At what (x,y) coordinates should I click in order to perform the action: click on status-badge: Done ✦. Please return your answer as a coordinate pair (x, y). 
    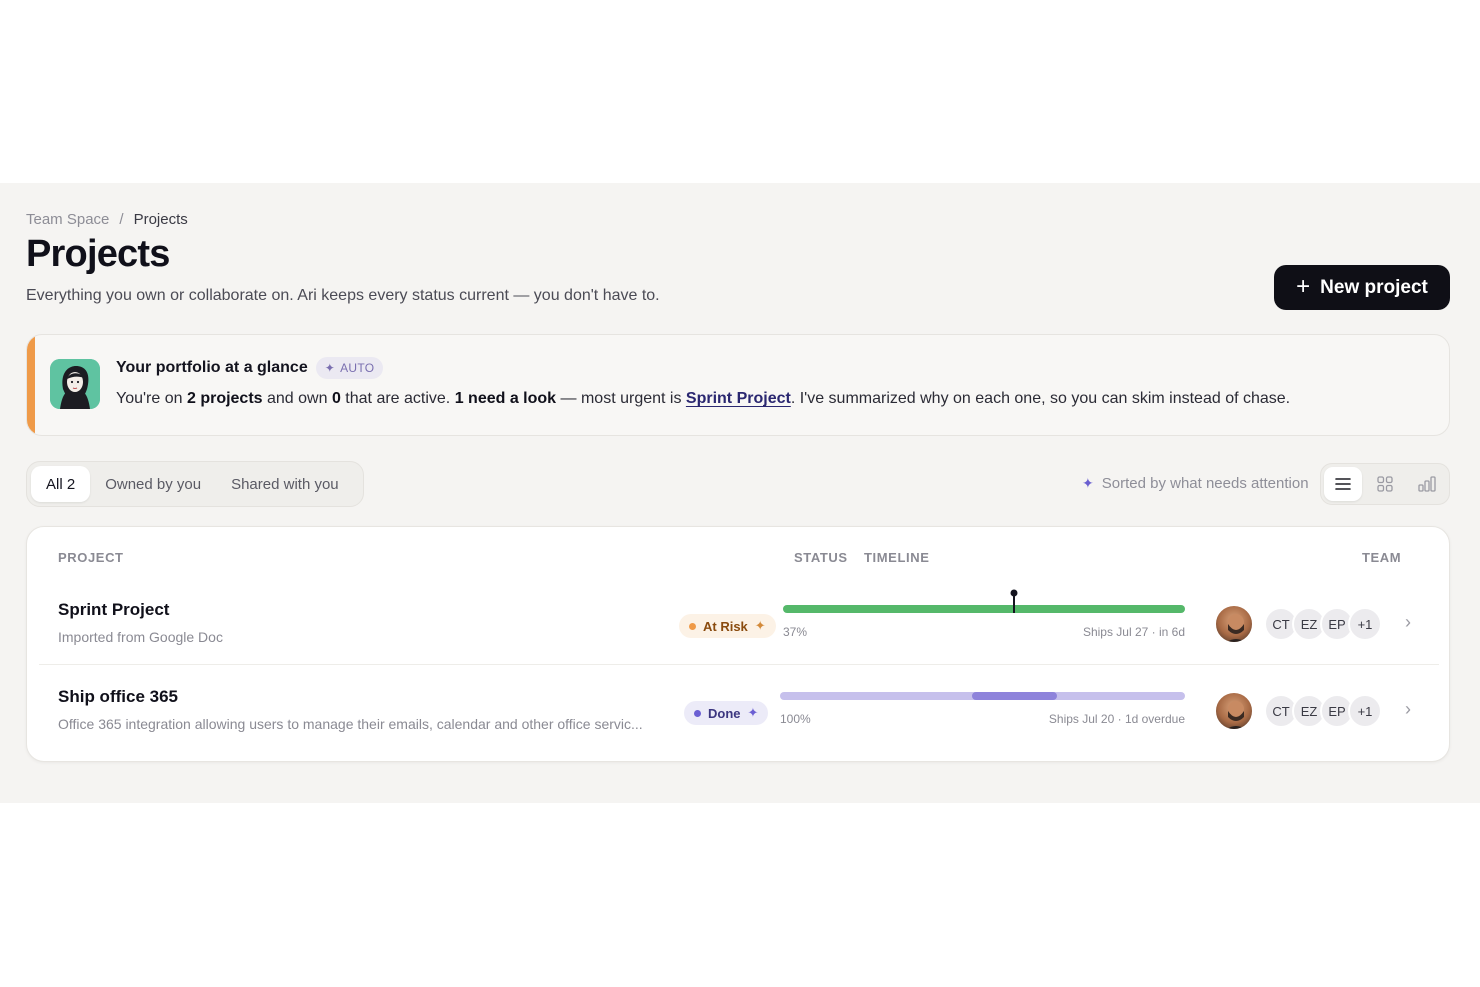
    Looking at the image, I should click on (726, 713).